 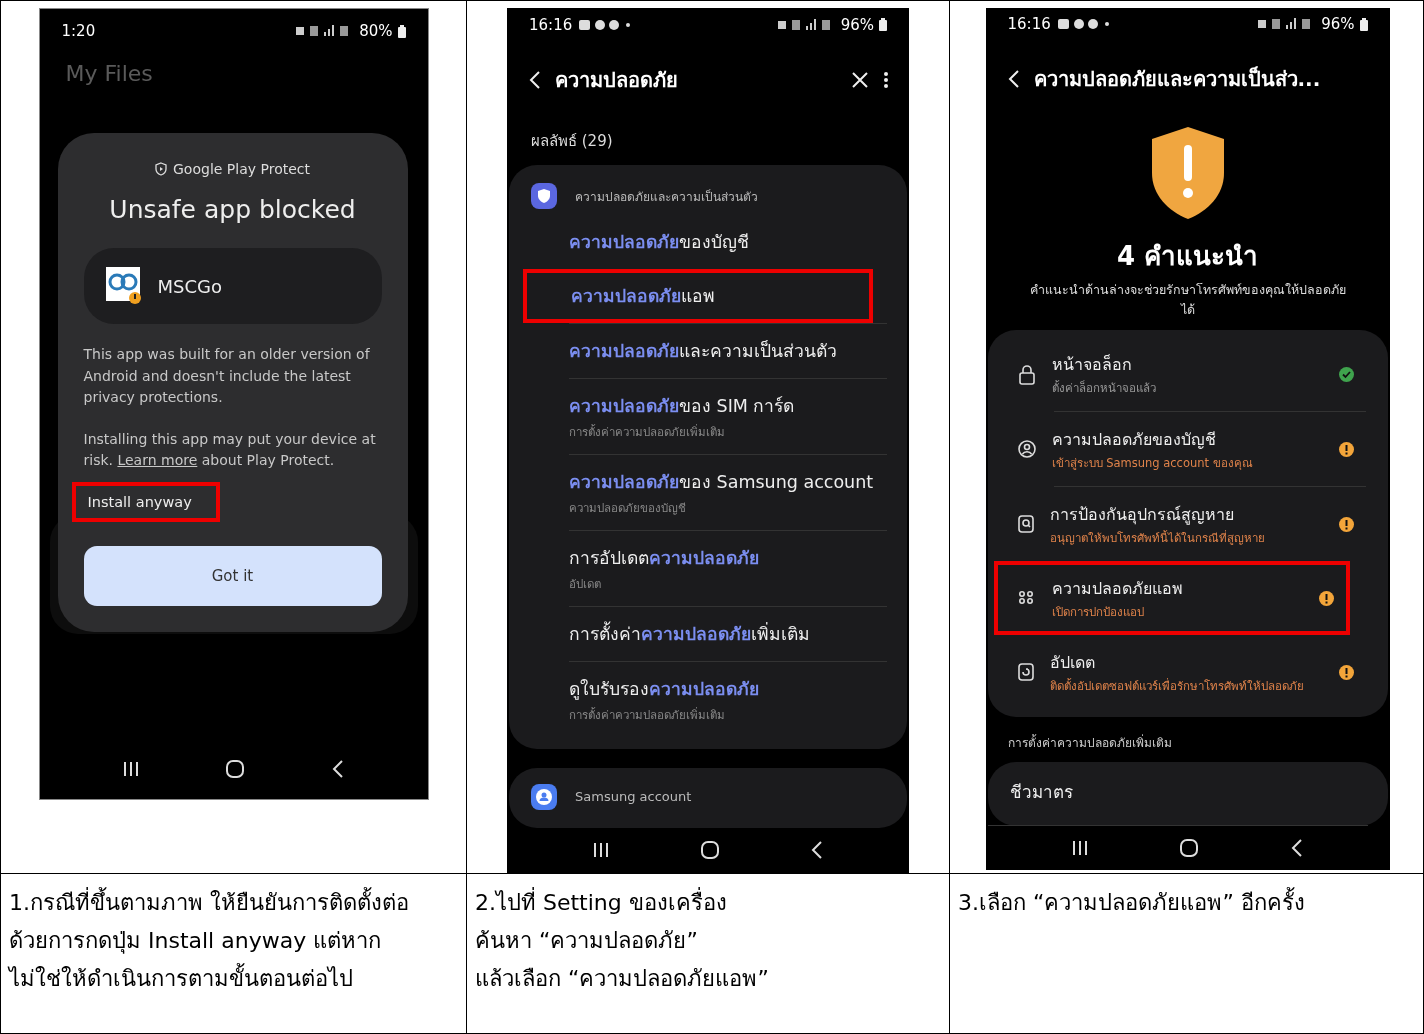 I want to click on row-subtitle: ติดตั้งอัปเดตซอฟต์แวร์เพื่อรักษาโทรศัพท์ให้ปลอดภัย, so click(x=1177, y=686).